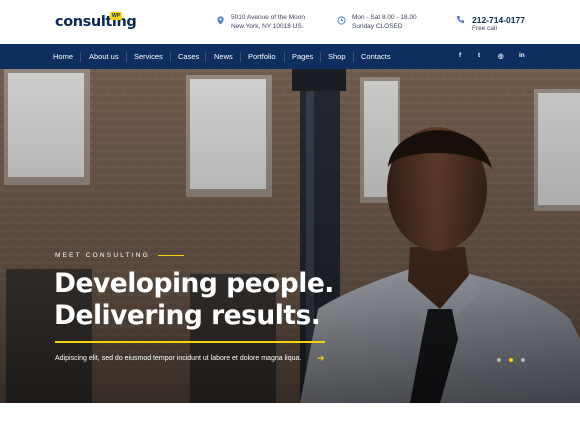  I want to click on nav-item-cases: Cases, so click(188, 56).